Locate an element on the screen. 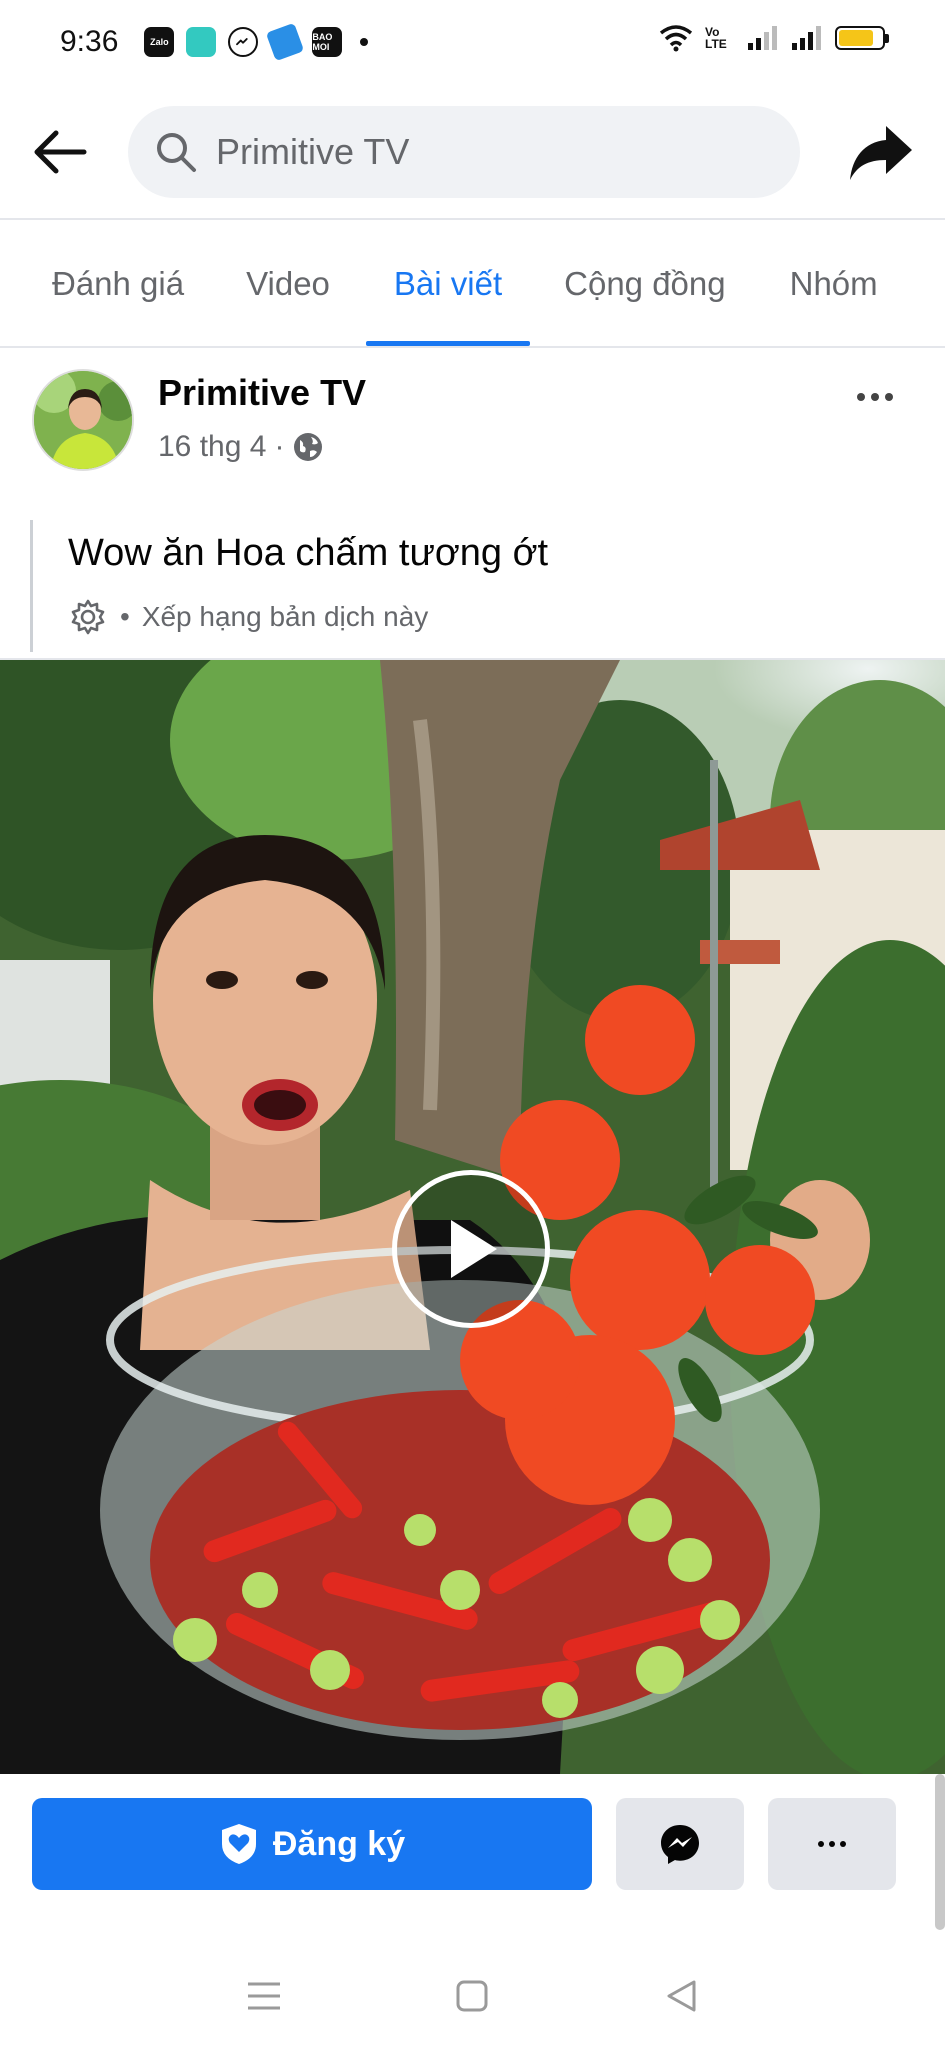  shield-heart-icon is located at coordinates (238, 1844).